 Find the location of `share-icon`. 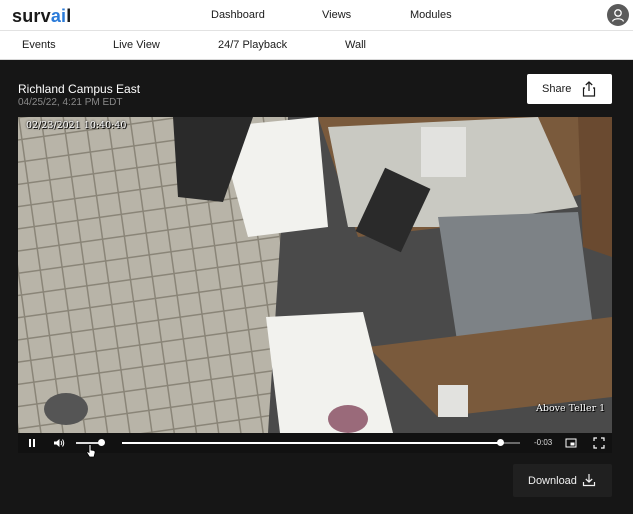

share-icon is located at coordinates (589, 89).